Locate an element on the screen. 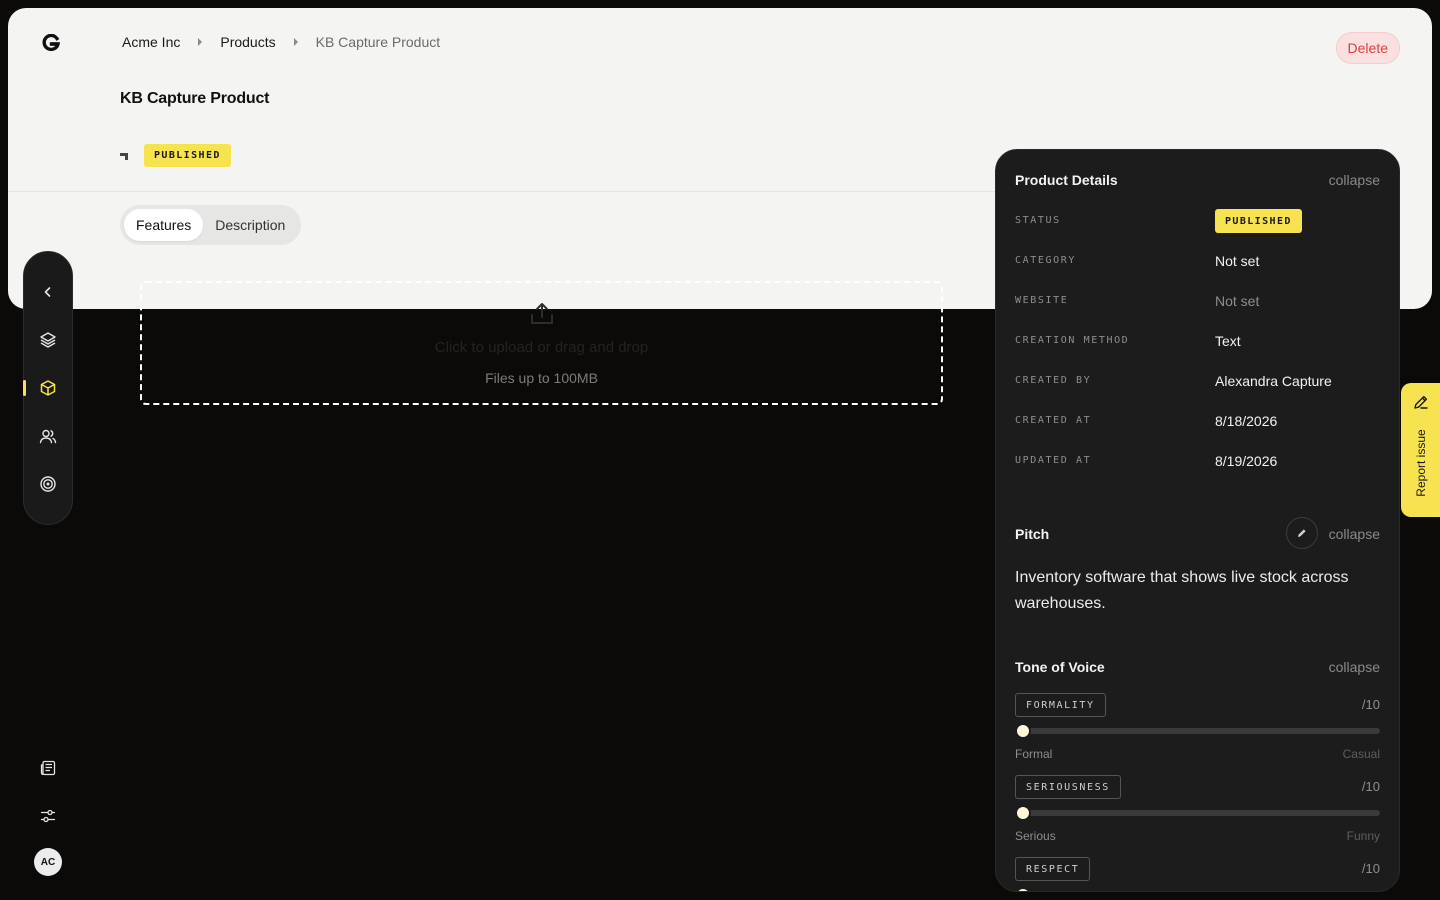 This screenshot has height=900, width=1440. respect-slider-thumb is located at coordinates (1023, 889).